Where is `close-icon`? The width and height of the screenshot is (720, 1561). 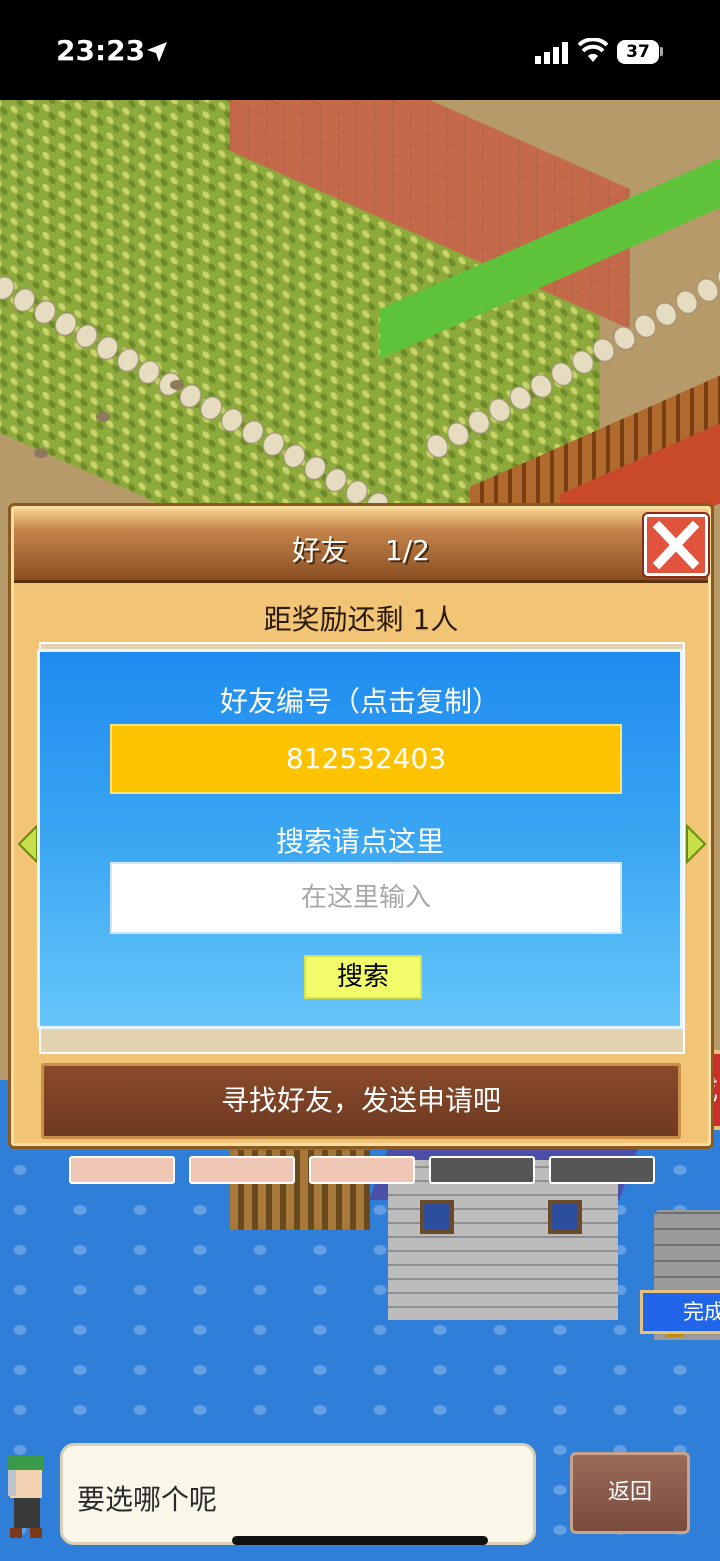
close-icon is located at coordinates (676, 545).